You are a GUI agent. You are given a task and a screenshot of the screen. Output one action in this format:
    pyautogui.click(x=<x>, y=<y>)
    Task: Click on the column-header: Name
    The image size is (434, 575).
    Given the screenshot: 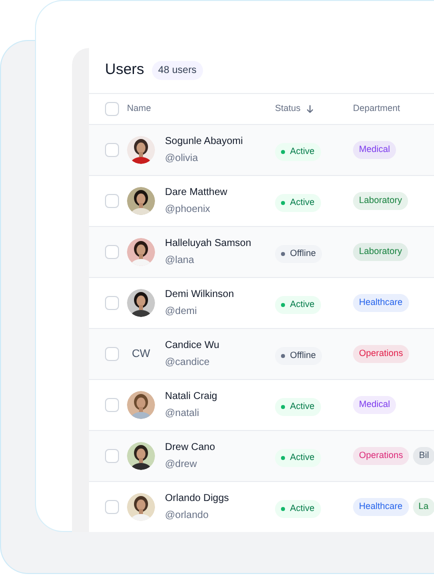 What is the action you would take?
    pyautogui.click(x=139, y=109)
    